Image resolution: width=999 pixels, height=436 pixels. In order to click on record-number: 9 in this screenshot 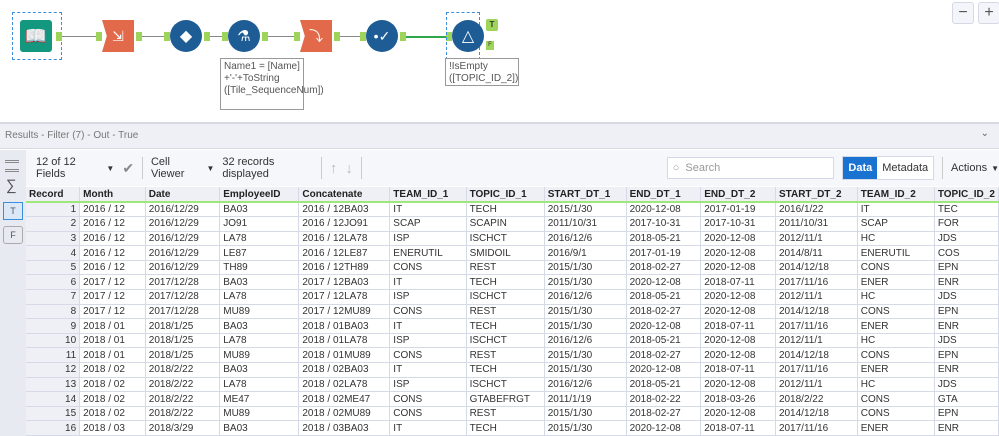, I will do `click(53, 326)`.